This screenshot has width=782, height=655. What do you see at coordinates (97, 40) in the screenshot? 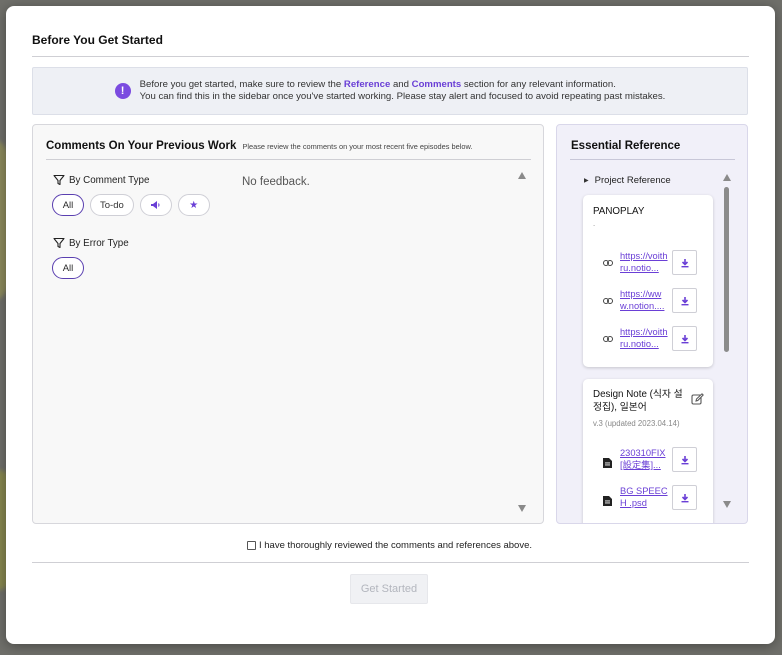
I see `modal-title: Before You Get Started` at bounding box center [97, 40].